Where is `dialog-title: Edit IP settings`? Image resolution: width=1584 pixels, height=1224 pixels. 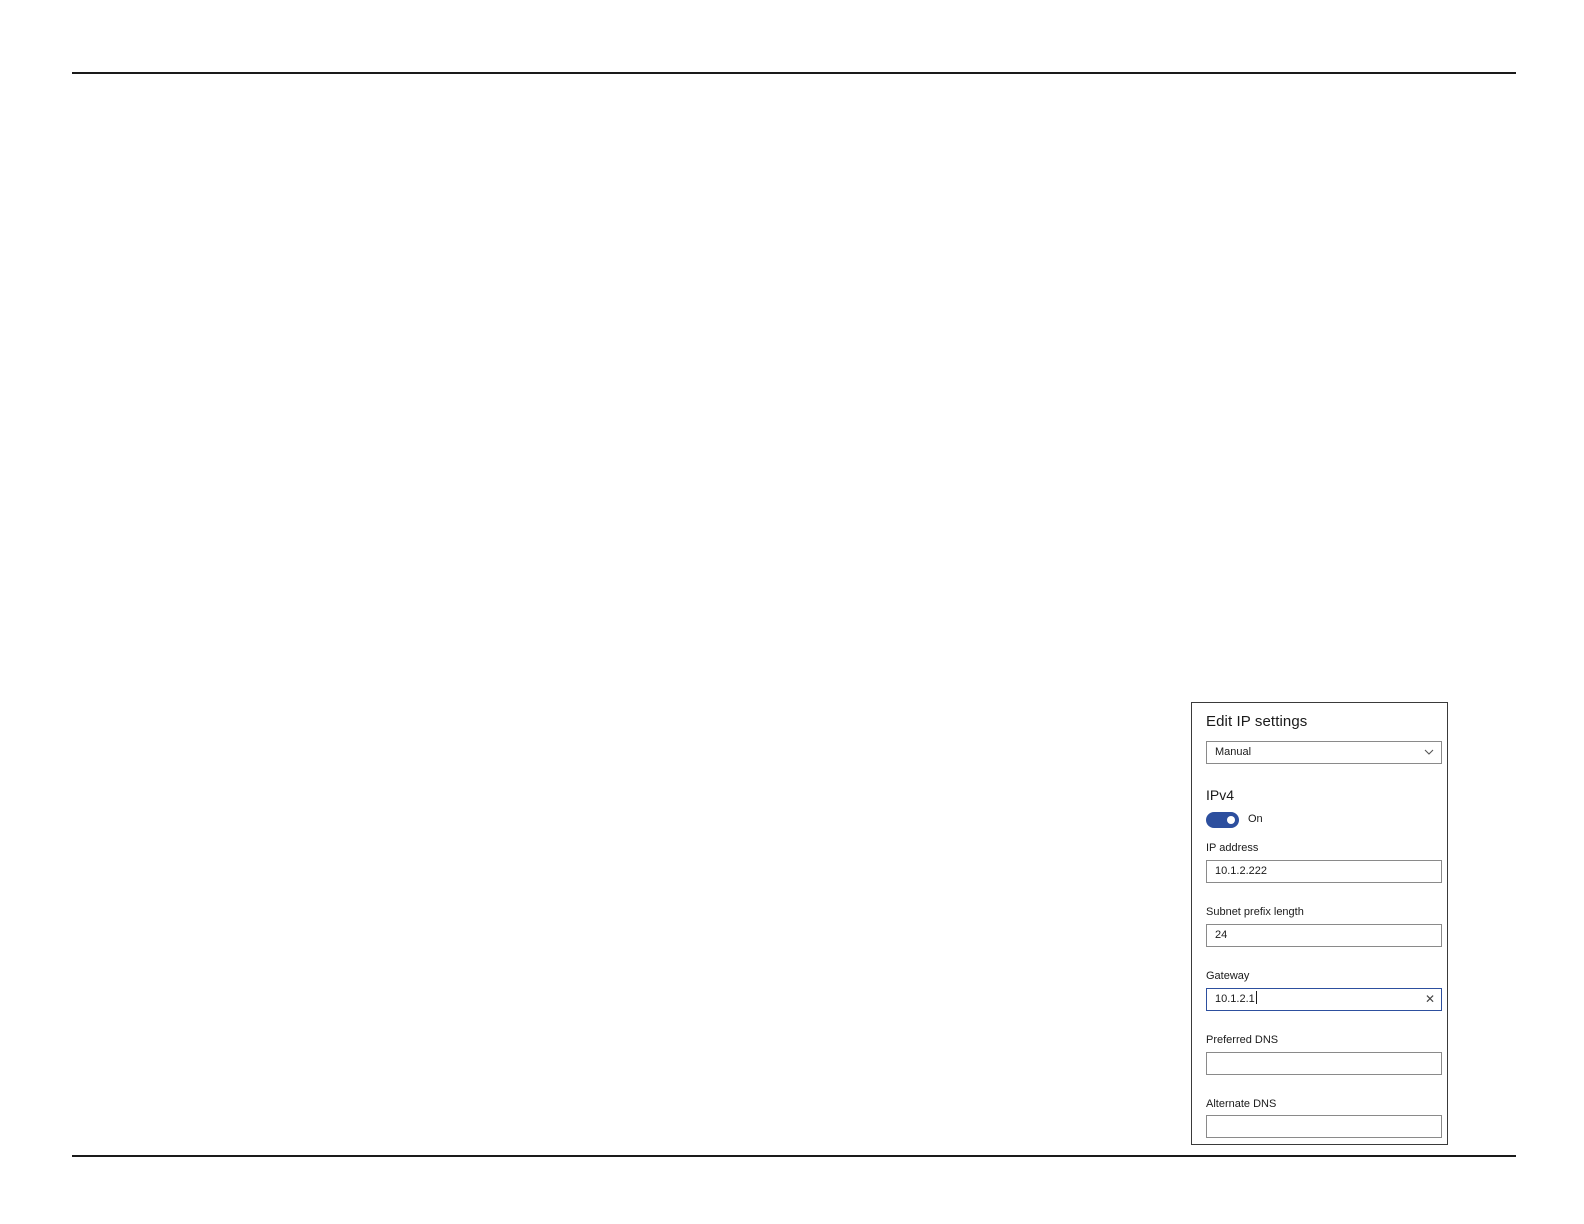 dialog-title: Edit IP settings is located at coordinates (1257, 721).